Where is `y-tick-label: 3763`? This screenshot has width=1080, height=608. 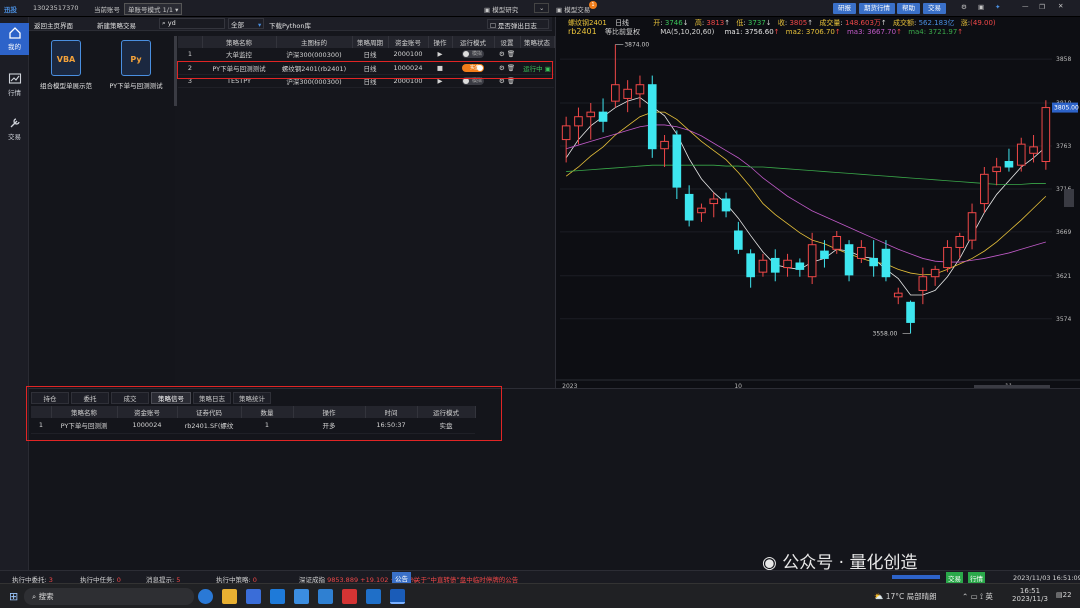
y-tick-label: 3763 is located at coordinates (1063, 146).